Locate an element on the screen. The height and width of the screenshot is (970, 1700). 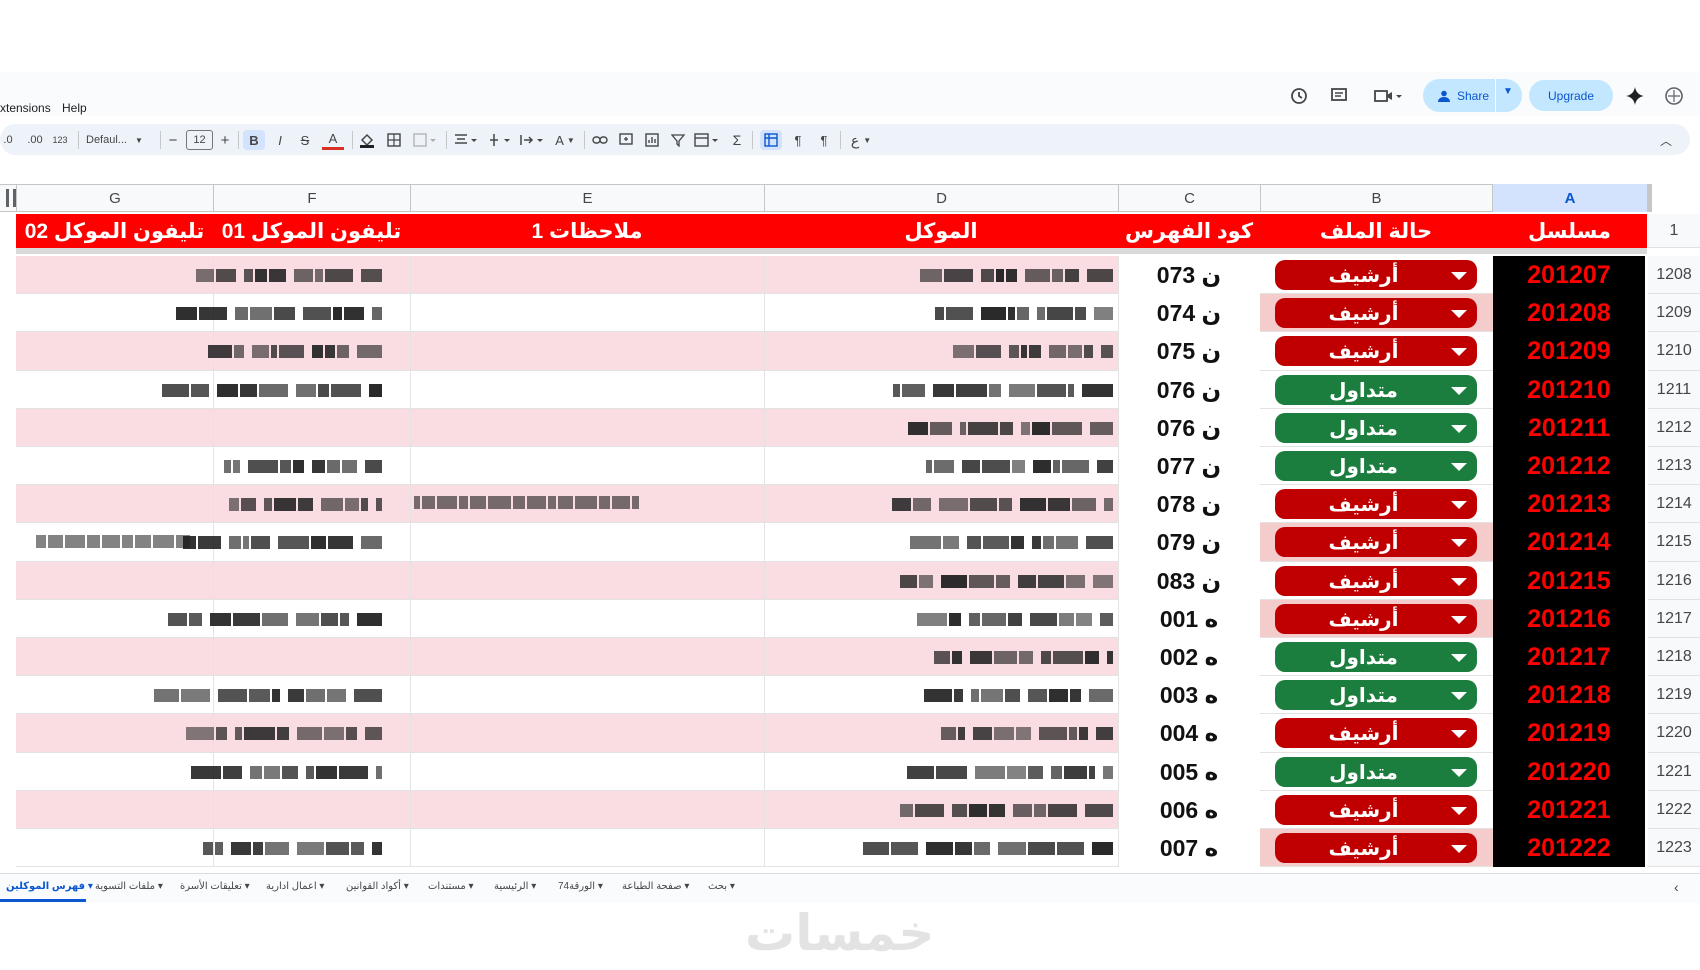
increase-decimal-button: .00 is located at coordinates (35, 140).